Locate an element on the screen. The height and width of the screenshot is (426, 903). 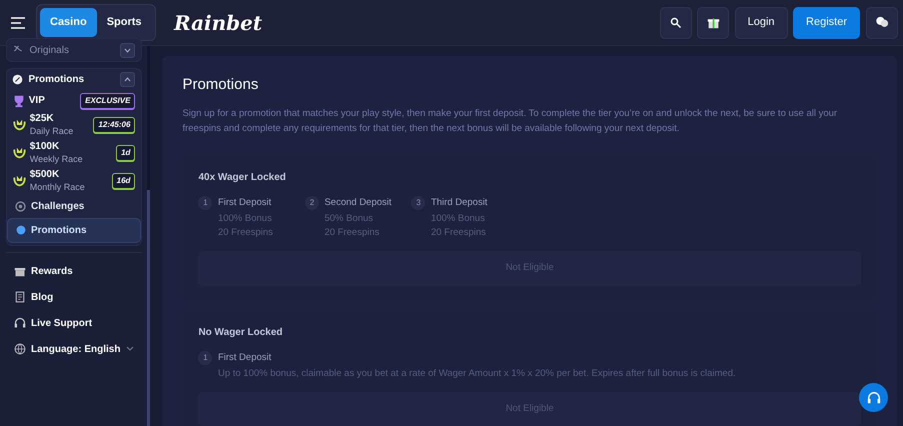
promo-tag: 16d is located at coordinates (124, 180).